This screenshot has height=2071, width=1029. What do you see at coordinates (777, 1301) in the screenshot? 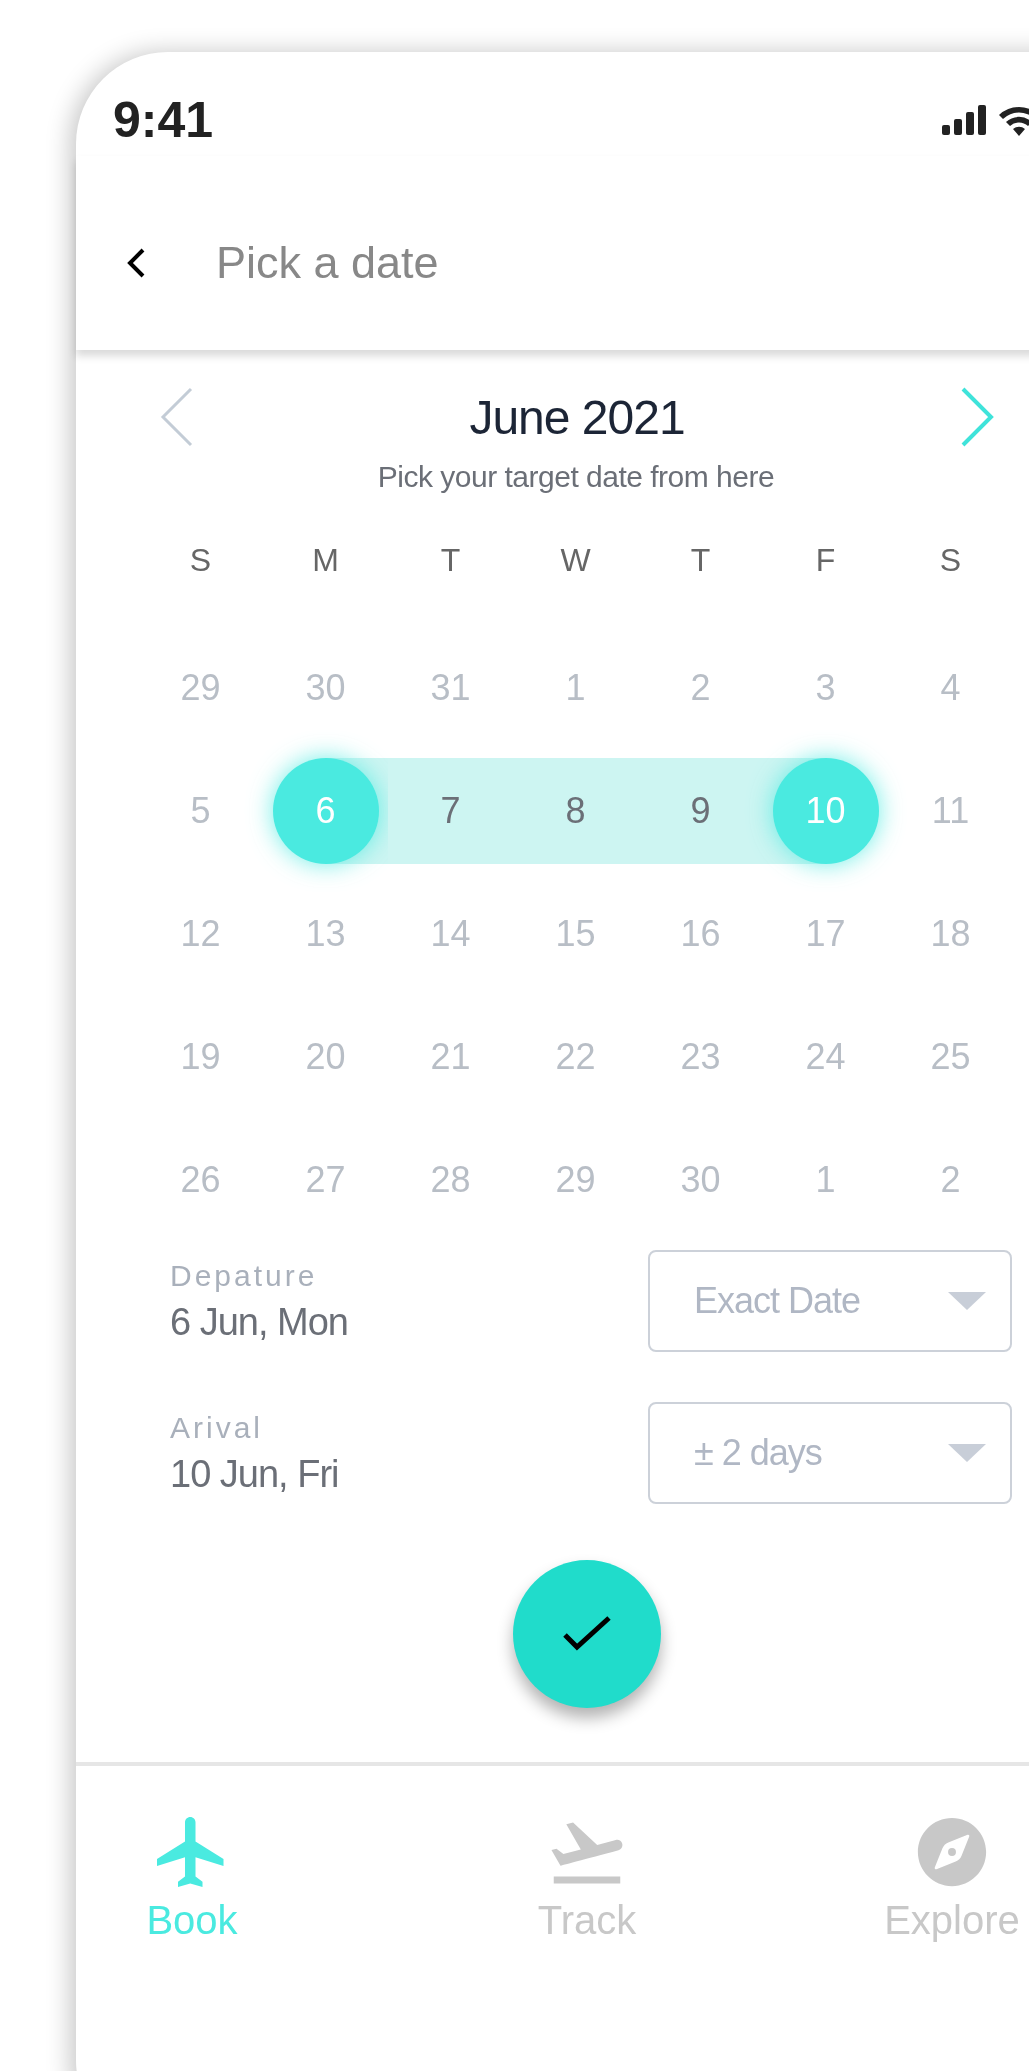
I see `dropdown-value: Exact Date` at bounding box center [777, 1301].